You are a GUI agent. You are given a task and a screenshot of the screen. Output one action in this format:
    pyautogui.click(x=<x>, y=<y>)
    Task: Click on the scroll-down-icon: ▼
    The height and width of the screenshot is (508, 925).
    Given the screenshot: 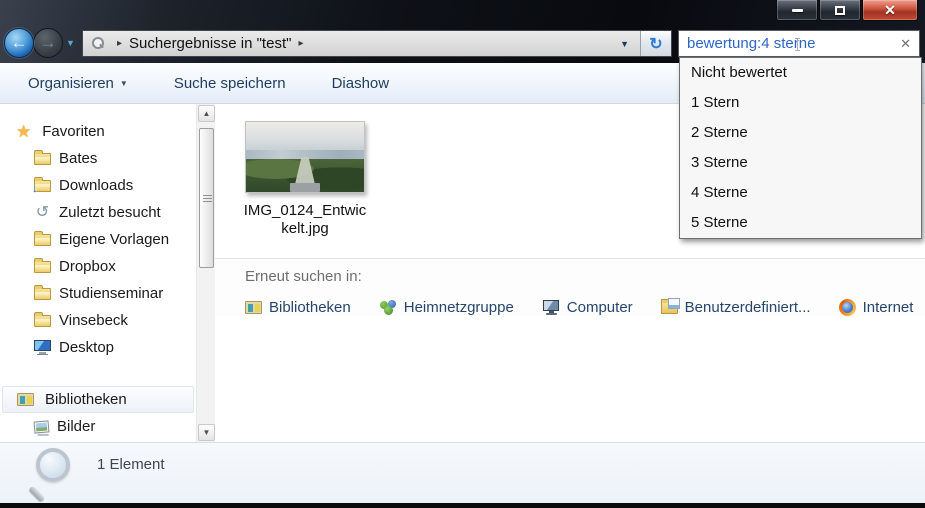 What is the action you would take?
    pyautogui.click(x=206, y=432)
    